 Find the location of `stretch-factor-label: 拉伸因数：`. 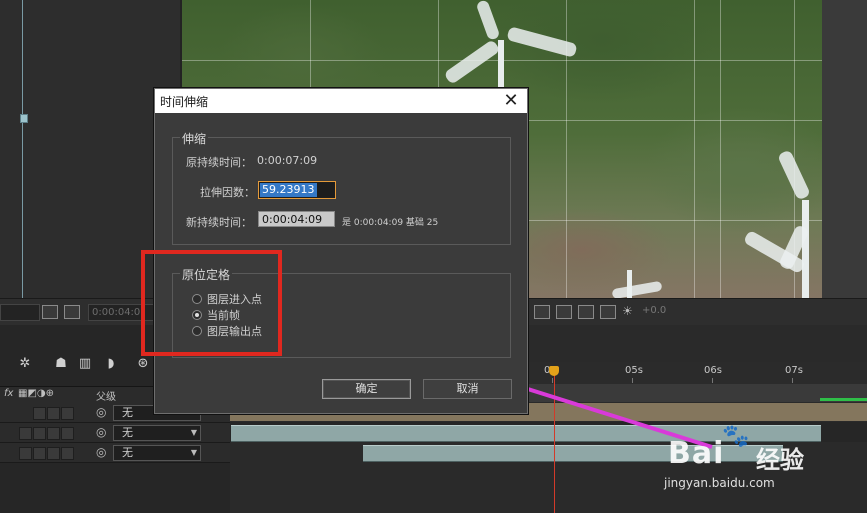

stretch-factor-label: 拉伸因数： is located at coordinates (227, 192).